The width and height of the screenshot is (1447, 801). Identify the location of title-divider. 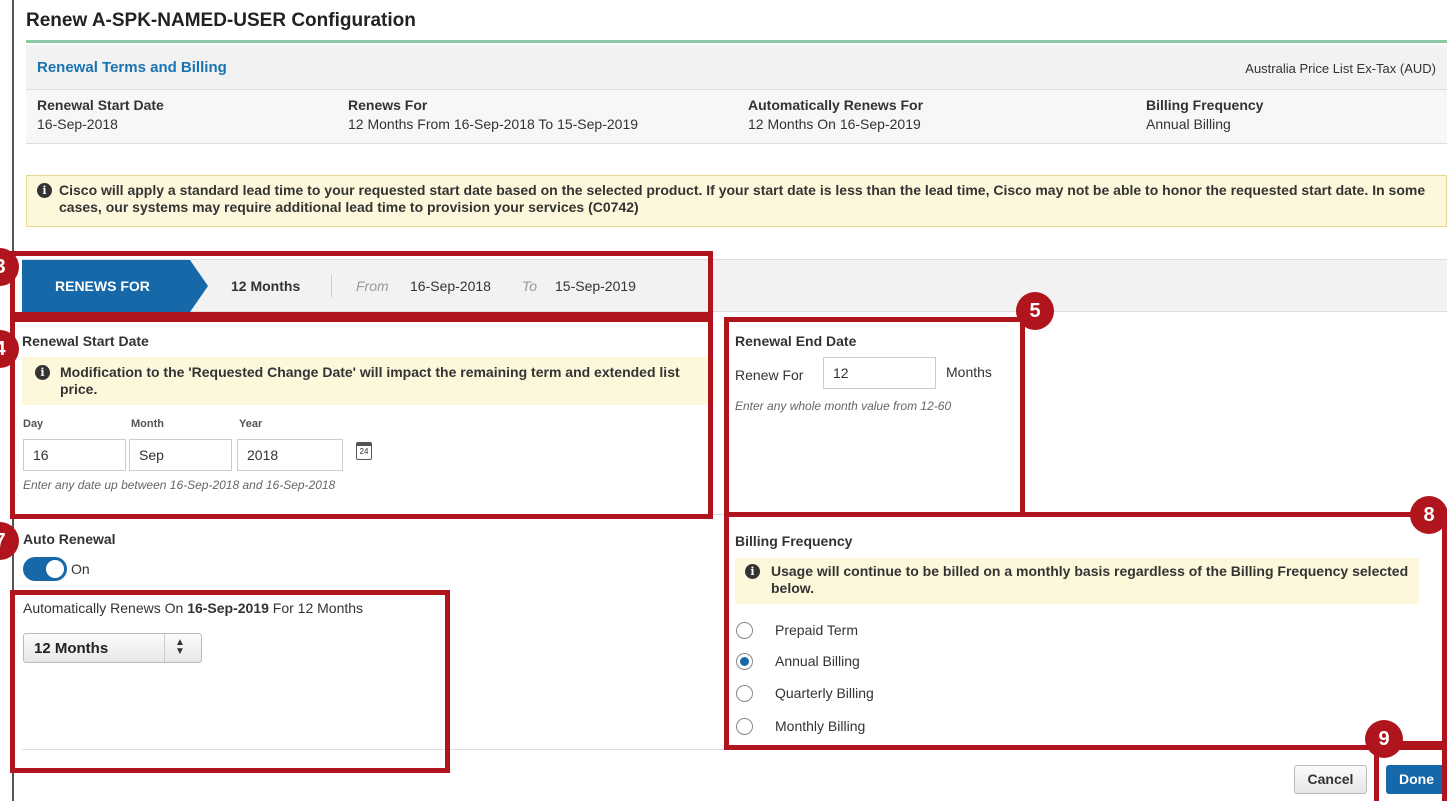
(736, 41).